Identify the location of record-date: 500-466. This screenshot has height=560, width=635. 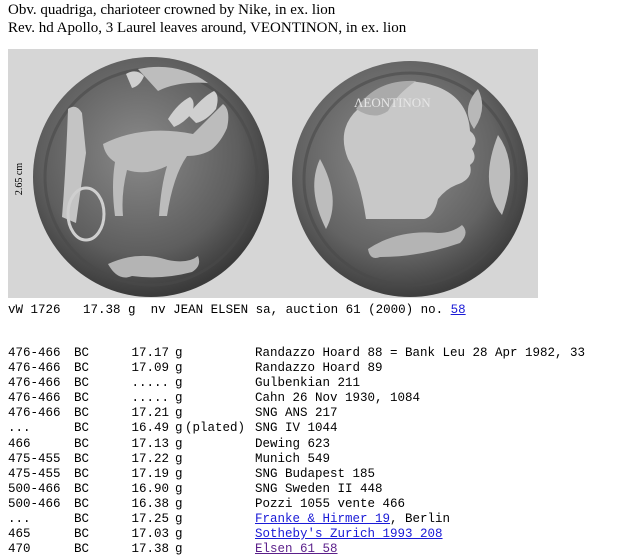
(34, 503).